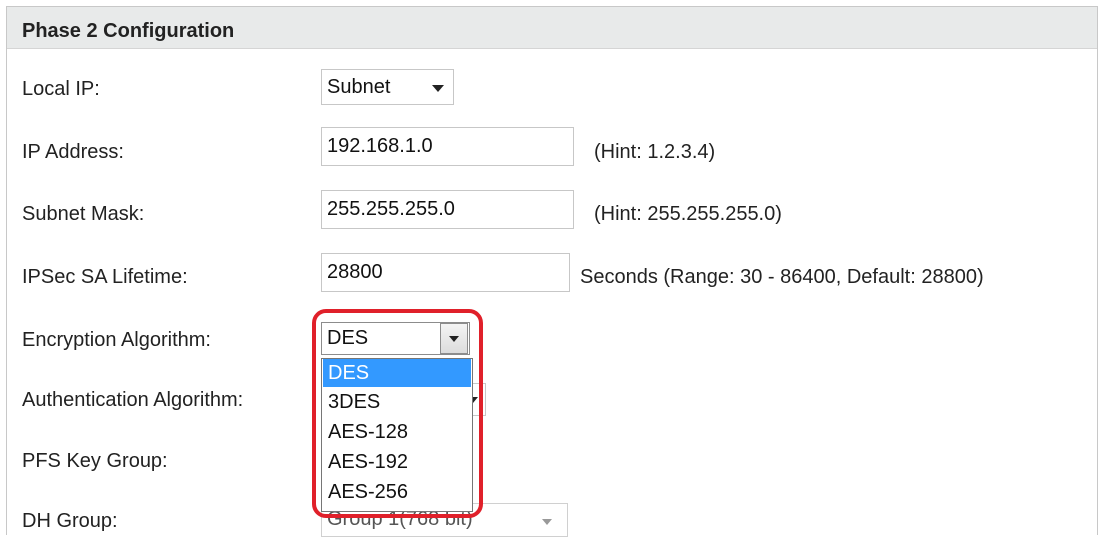  What do you see at coordinates (128, 31) in the screenshot?
I see `section-title: Phase 2 Configuration` at bounding box center [128, 31].